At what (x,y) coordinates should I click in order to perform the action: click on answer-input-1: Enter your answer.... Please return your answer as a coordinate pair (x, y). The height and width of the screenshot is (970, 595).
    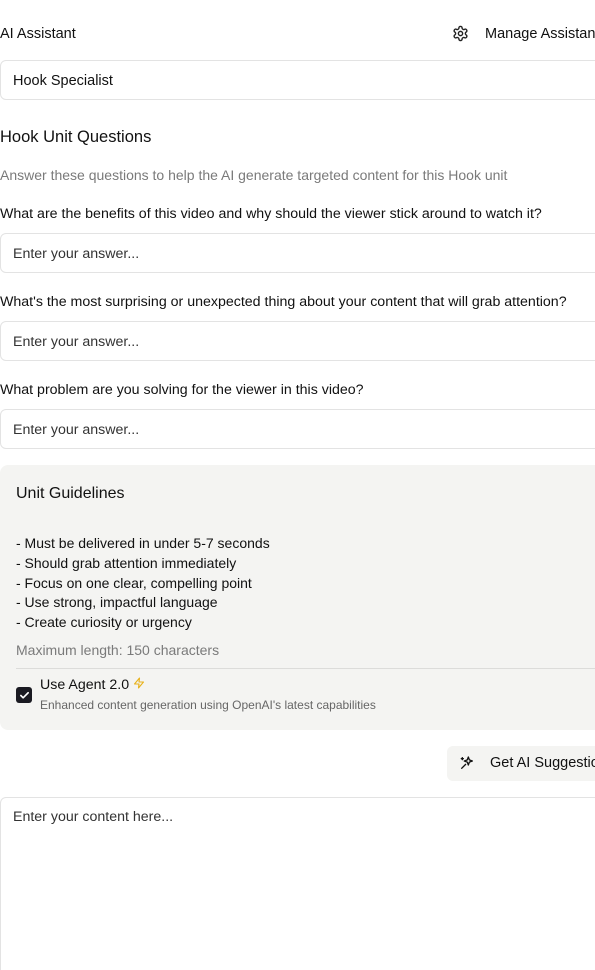
    Looking at the image, I should click on (297, 253).